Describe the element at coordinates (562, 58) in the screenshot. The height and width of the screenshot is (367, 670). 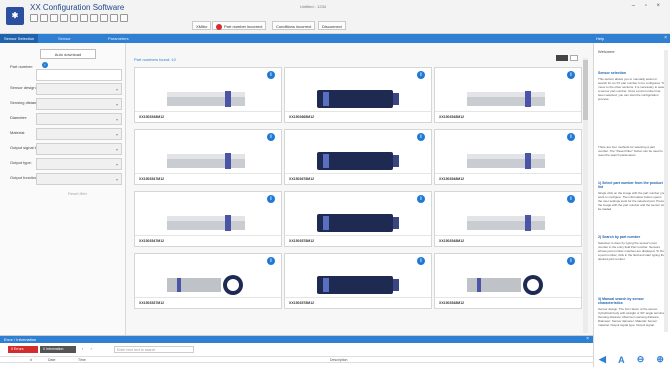
I see `grid-view-icon` at that location.